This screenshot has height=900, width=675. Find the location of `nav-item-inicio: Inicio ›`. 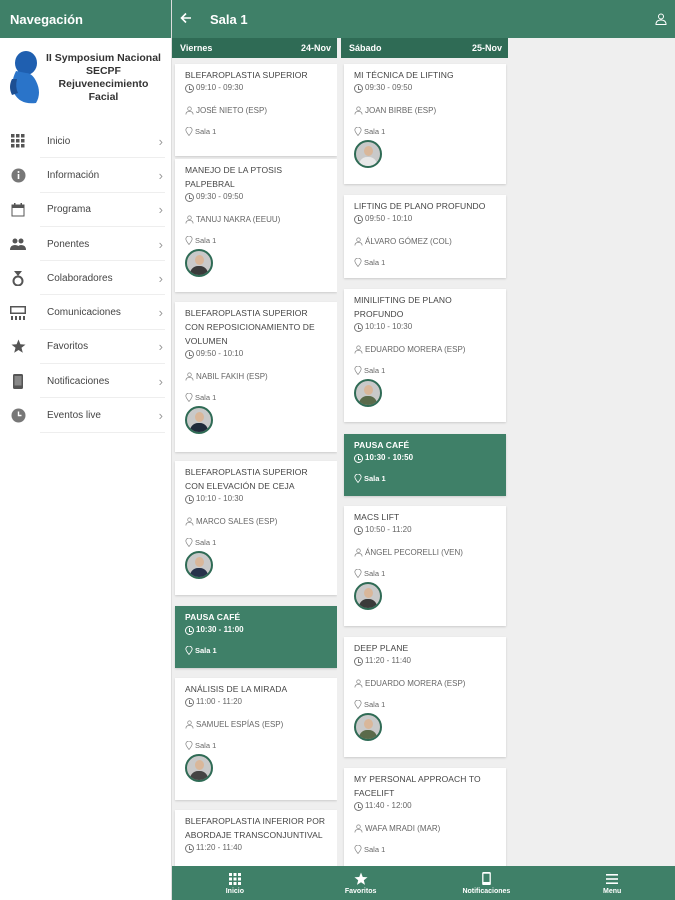

nav-item-inicio: Inicio › is located at coordinates (85, 141).